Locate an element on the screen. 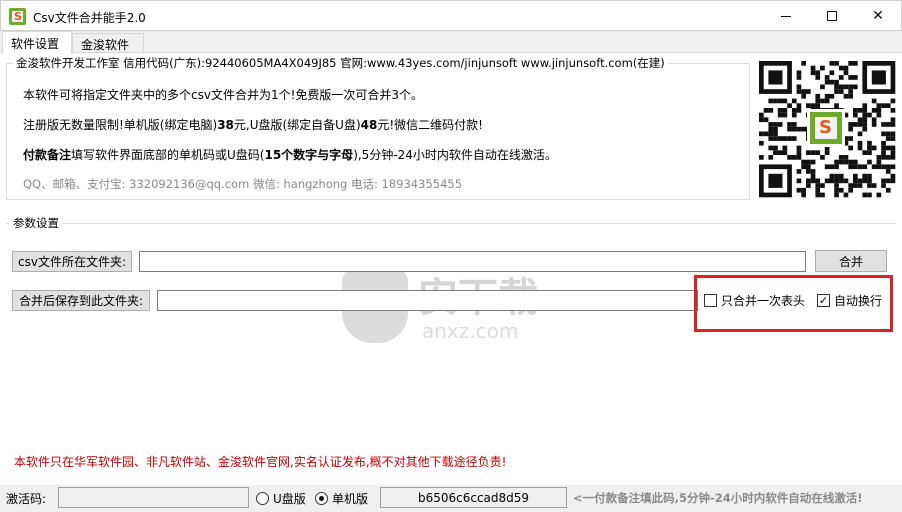  price-usb: 48 is located at coordinates (369, 125).